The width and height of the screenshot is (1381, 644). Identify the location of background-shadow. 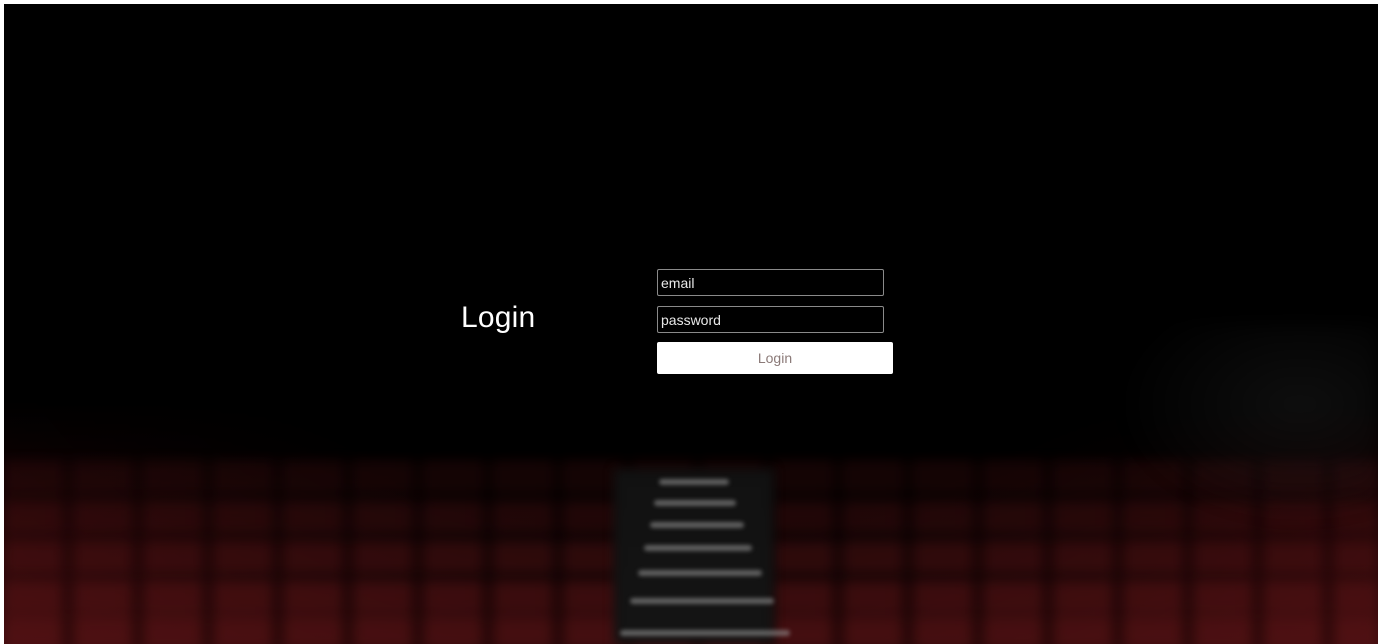
(1248, 424).